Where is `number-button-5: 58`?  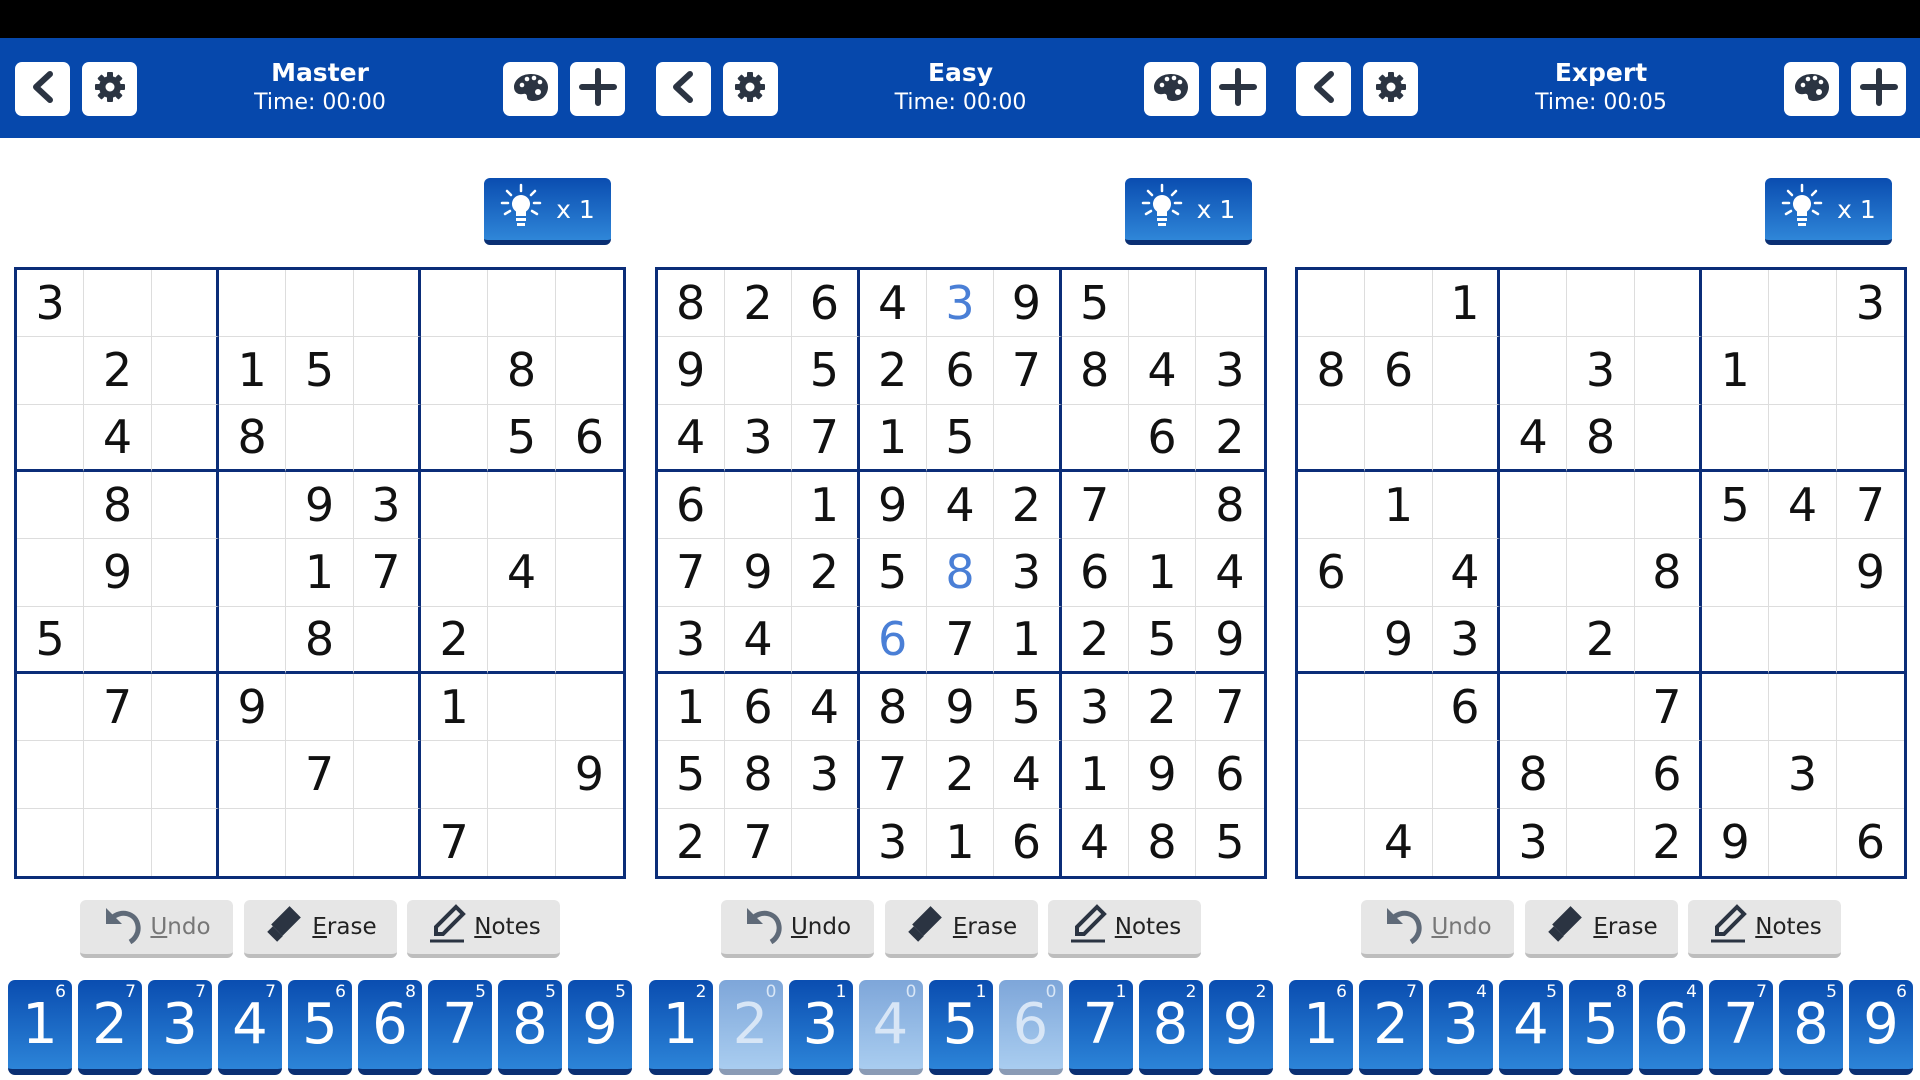 number-button-5: 58 is located at coordinates (1601, 1027).